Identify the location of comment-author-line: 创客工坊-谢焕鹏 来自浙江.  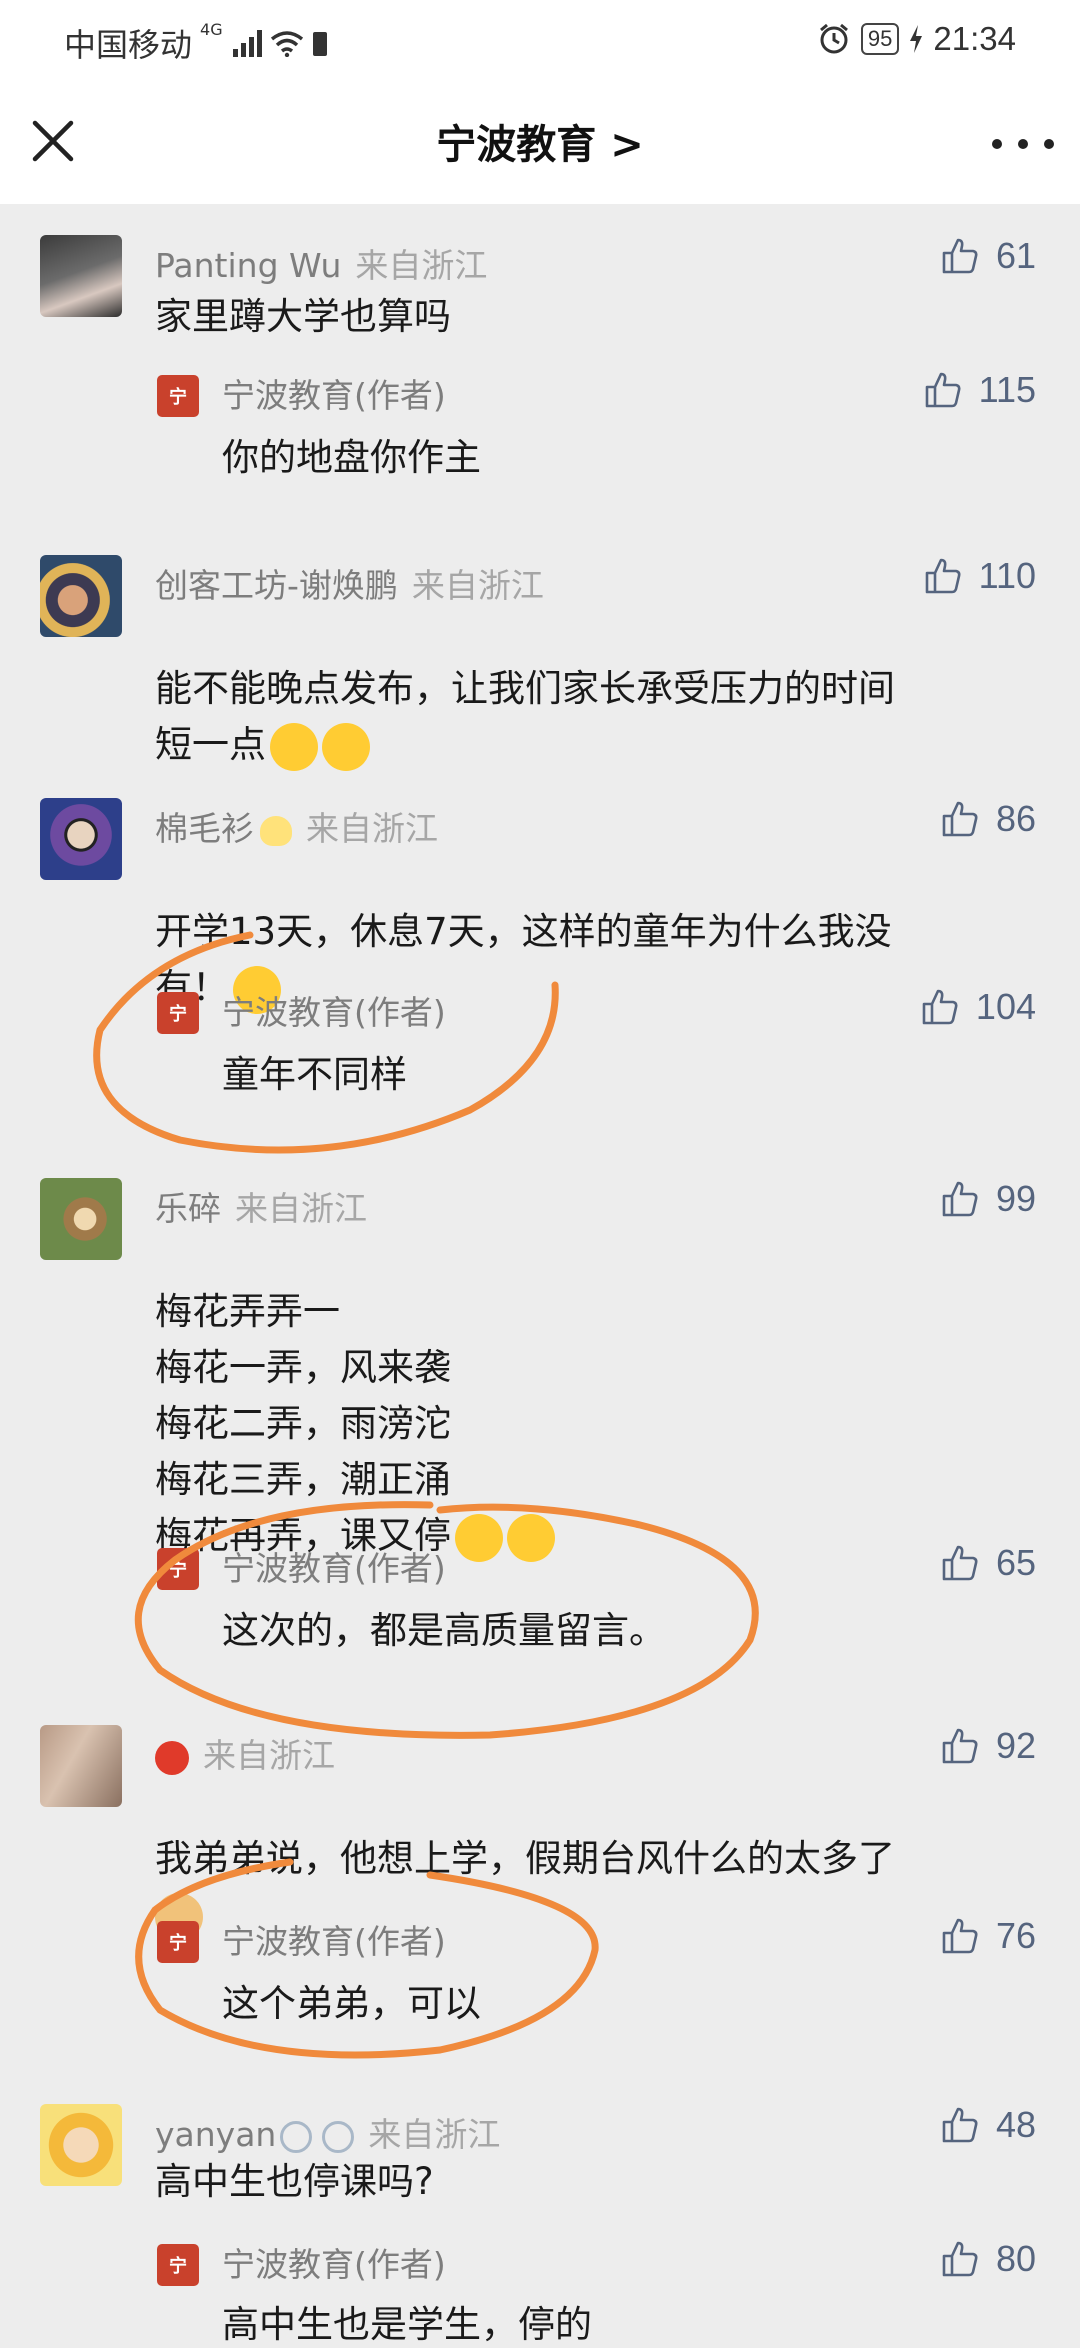
(349, 583).